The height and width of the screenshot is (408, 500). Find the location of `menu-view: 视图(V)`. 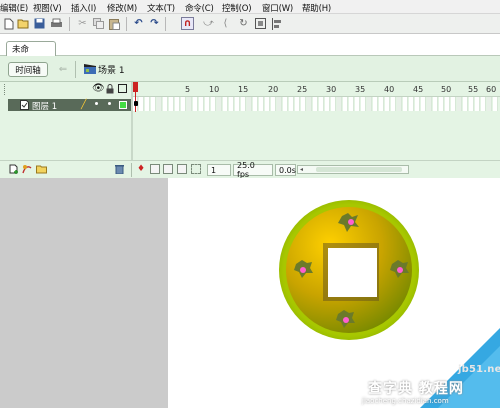

menu-view: 视图(V) is located at coordinates (47, 8).